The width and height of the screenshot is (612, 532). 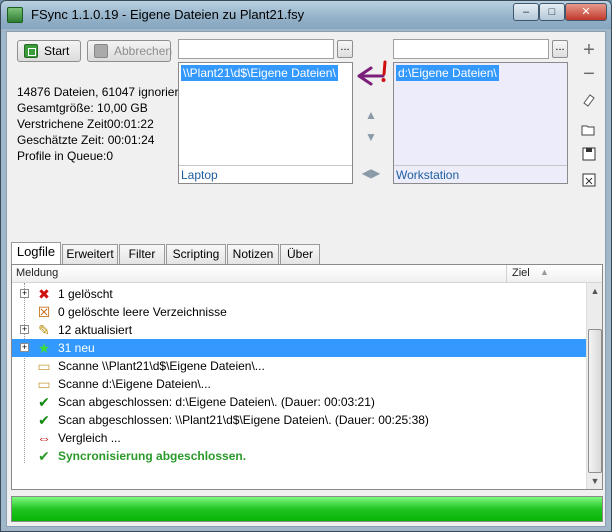 I want to click on log-row: + ✎ 12 aktualisiert, so click(x=299, y=330).